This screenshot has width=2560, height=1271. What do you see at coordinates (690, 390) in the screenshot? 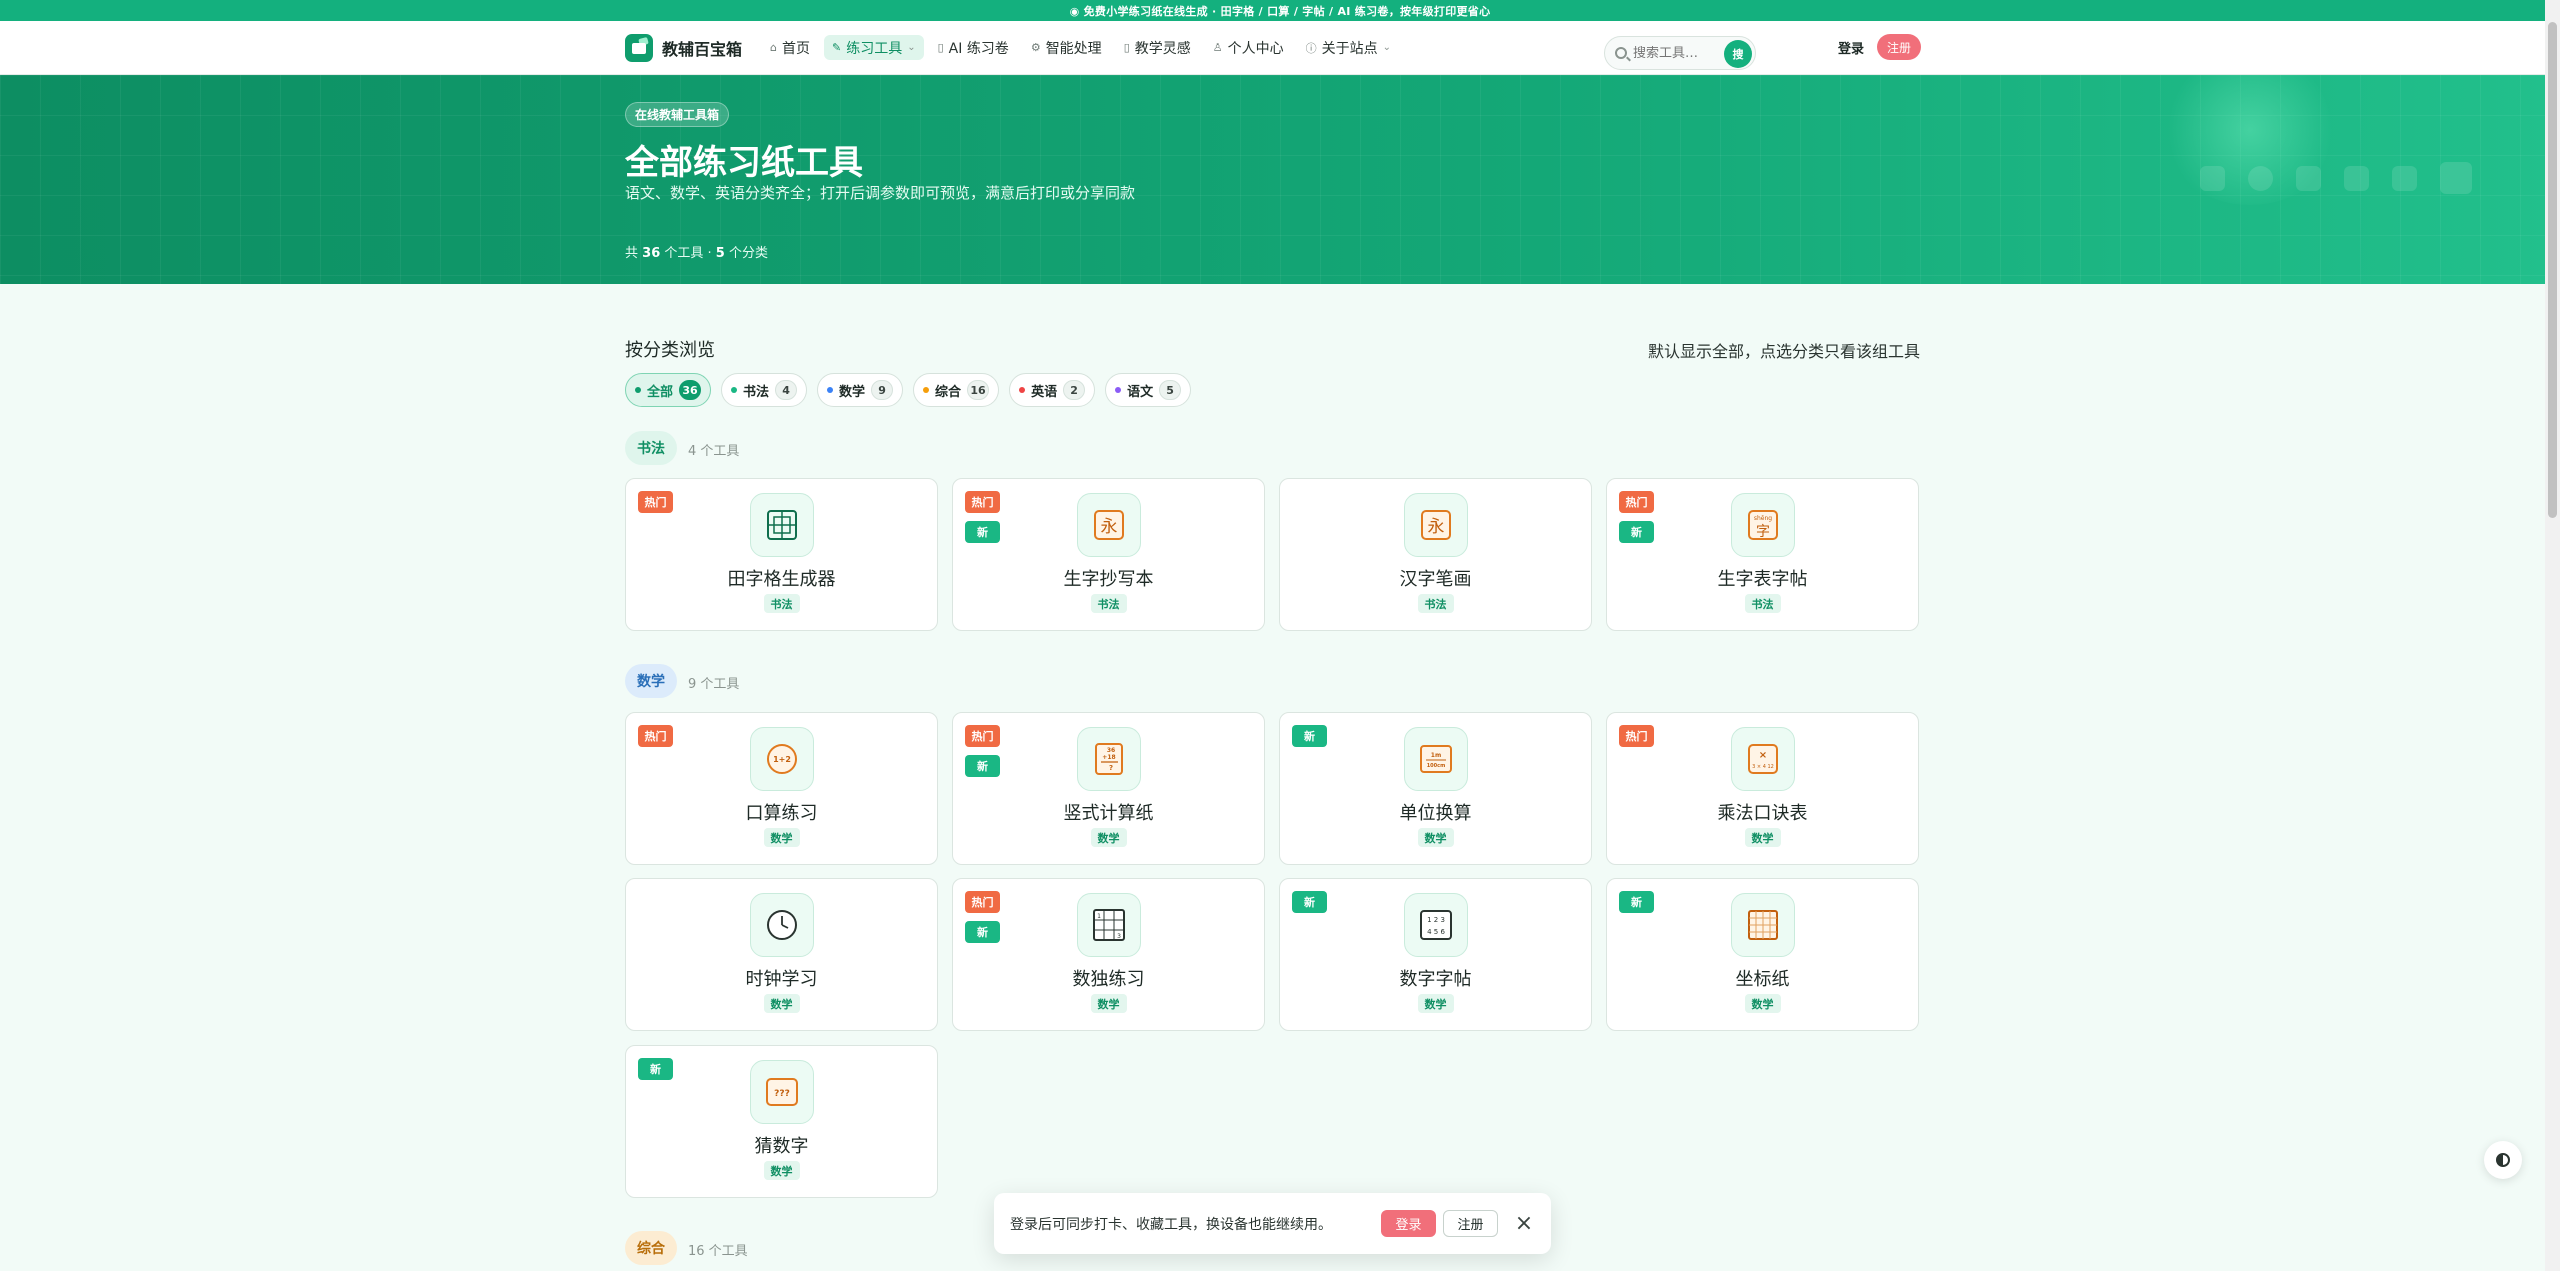
I see `chip-count: 36` at bounding box center [690, 390].